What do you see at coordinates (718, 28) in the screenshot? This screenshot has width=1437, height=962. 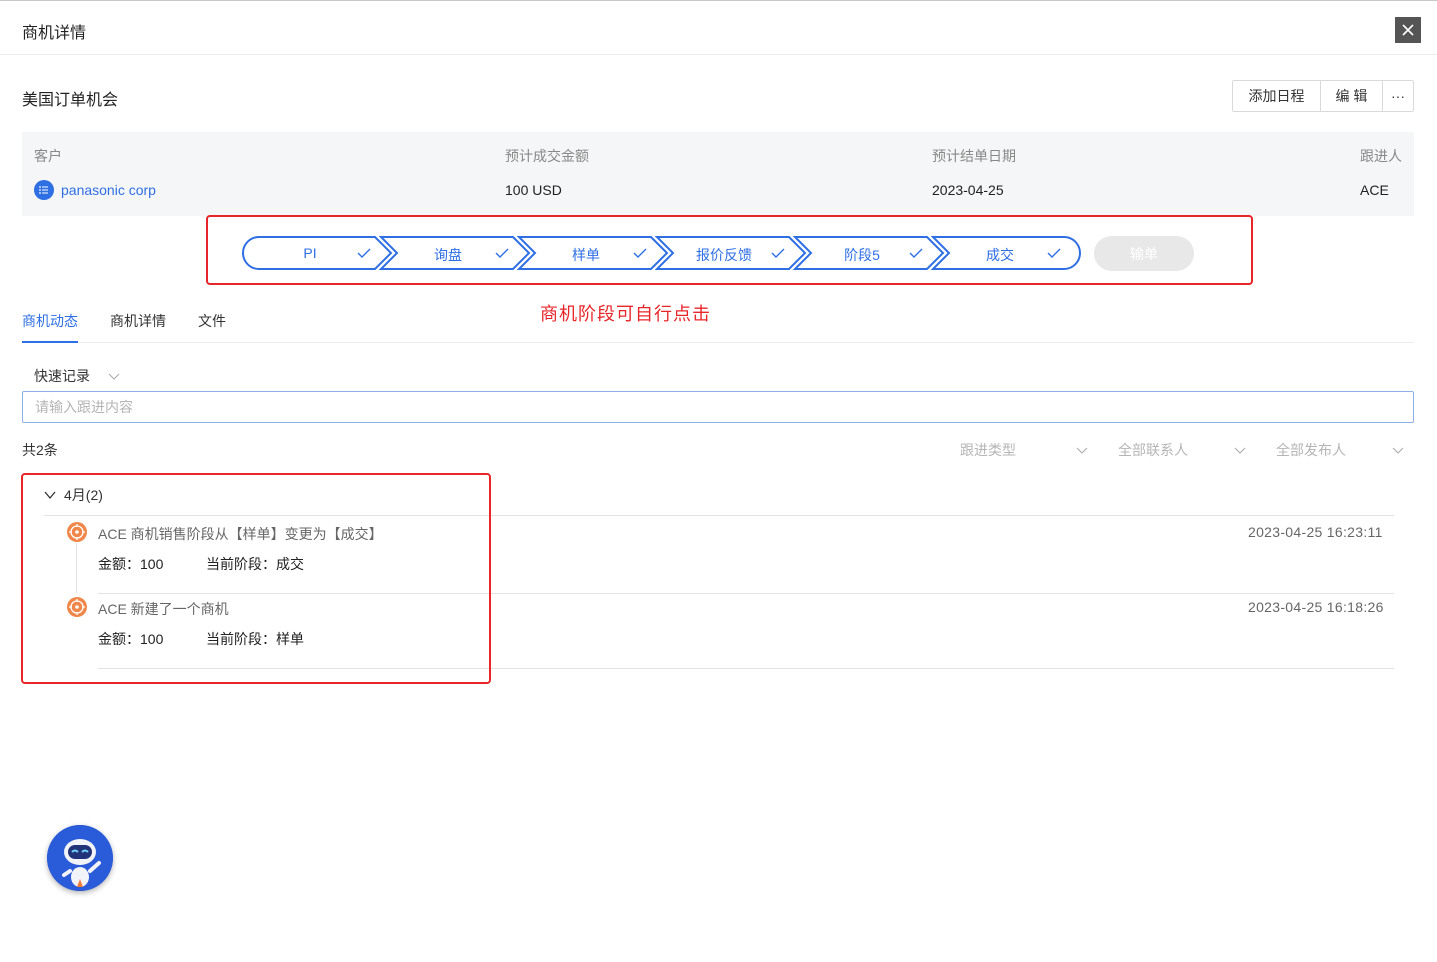 I see `dialog-header: 商机详情` at bounding box center [718, 28].